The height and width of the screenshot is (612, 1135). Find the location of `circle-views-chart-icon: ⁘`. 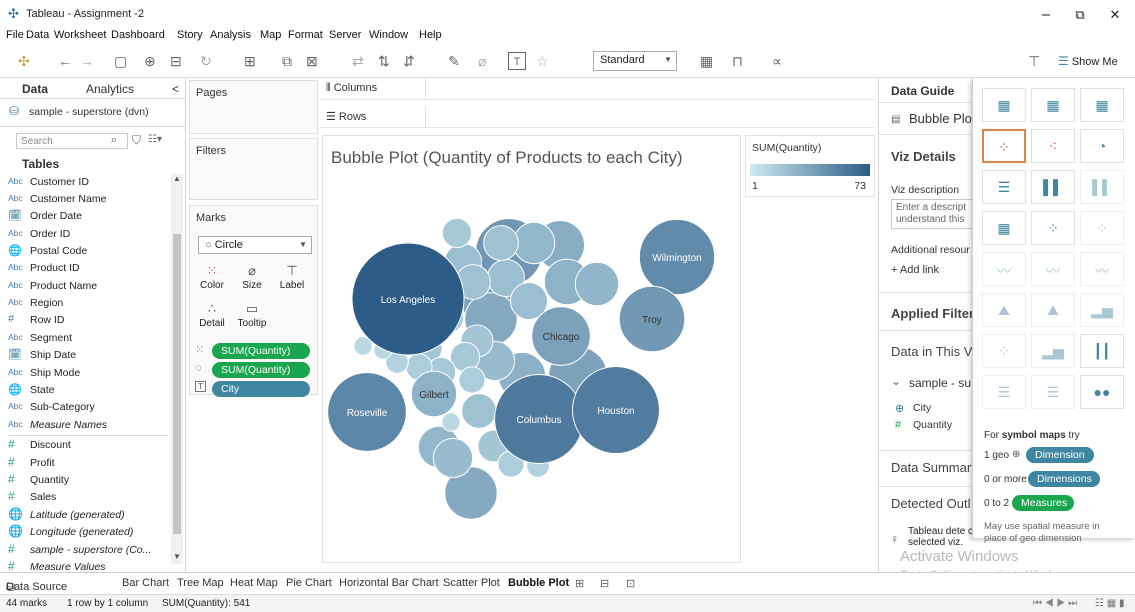

circle-views-chart-icon: ⁘ is located at coordinates (1053, 228).